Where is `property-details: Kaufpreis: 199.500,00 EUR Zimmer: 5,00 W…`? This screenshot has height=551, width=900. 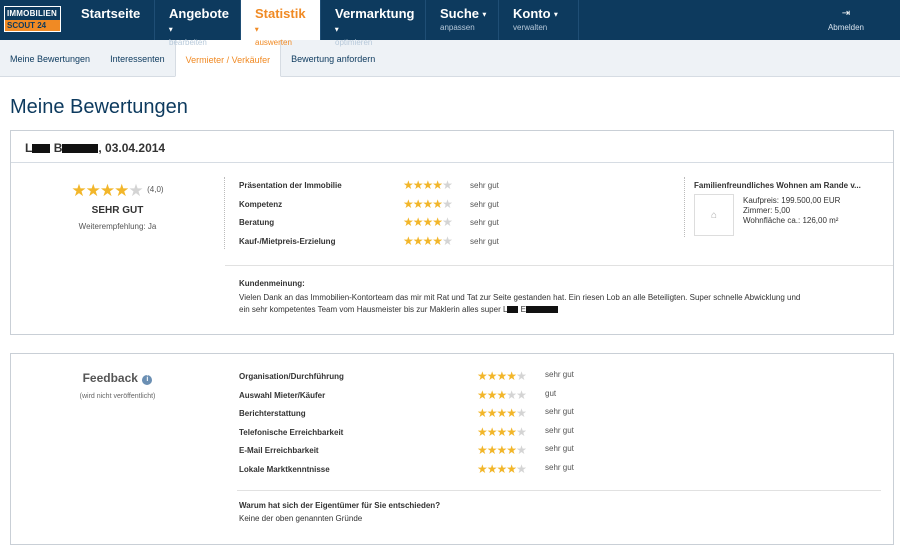 property-details: Kaufpreis: 199.500,00 EUR Zimmer: 5,00 W… is located at coordinates (791, 211).